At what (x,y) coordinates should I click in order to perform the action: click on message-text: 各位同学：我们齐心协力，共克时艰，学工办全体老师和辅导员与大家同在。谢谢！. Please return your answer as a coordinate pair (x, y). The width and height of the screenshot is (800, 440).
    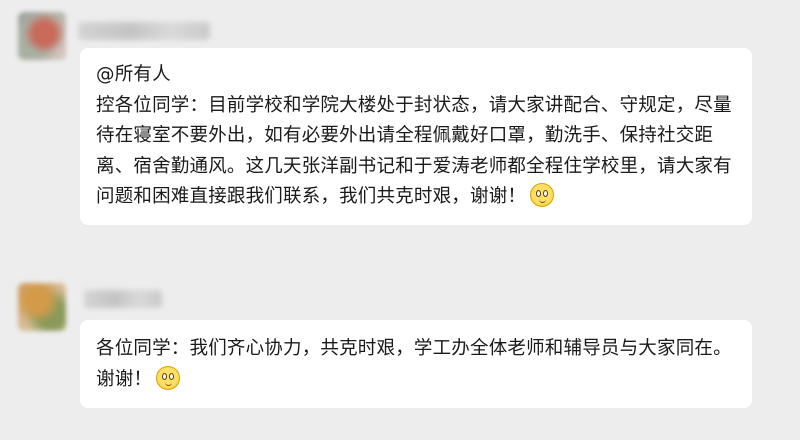
    Looking at the image, I should click on (414, 364).